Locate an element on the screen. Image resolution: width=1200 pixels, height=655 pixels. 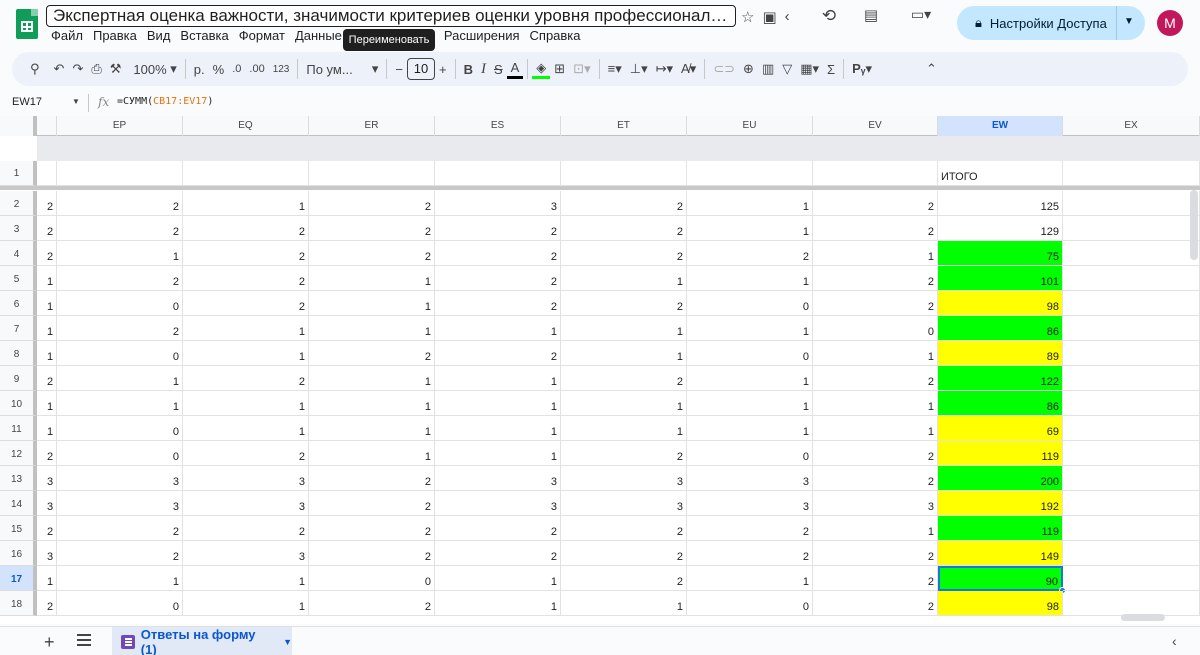
font-family-select: По ум... ▾ is located at coordinates (342, 69).